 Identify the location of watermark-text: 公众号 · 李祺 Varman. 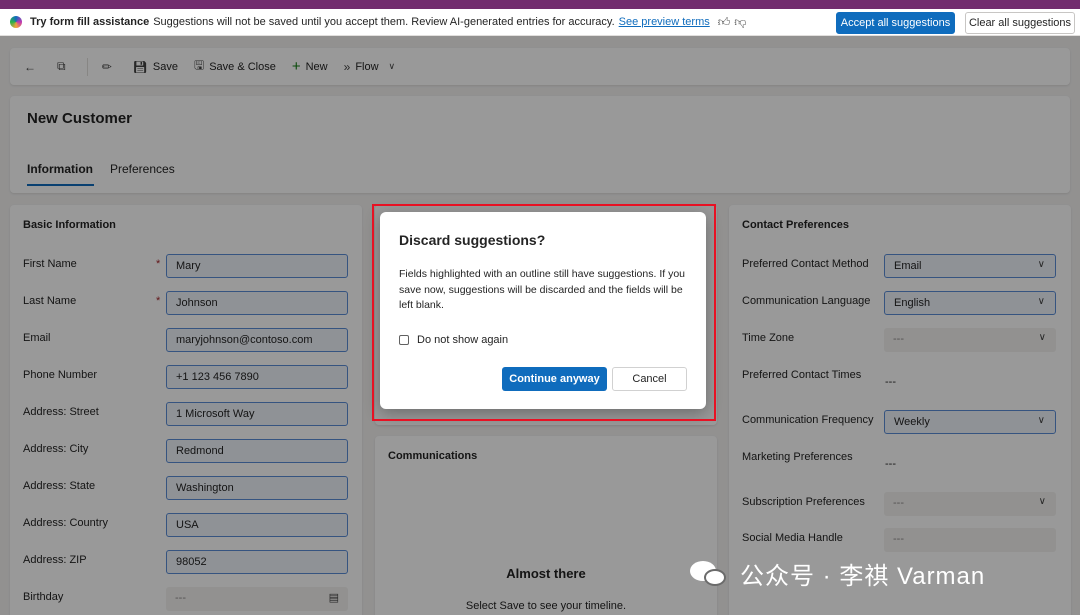
(863, 576).